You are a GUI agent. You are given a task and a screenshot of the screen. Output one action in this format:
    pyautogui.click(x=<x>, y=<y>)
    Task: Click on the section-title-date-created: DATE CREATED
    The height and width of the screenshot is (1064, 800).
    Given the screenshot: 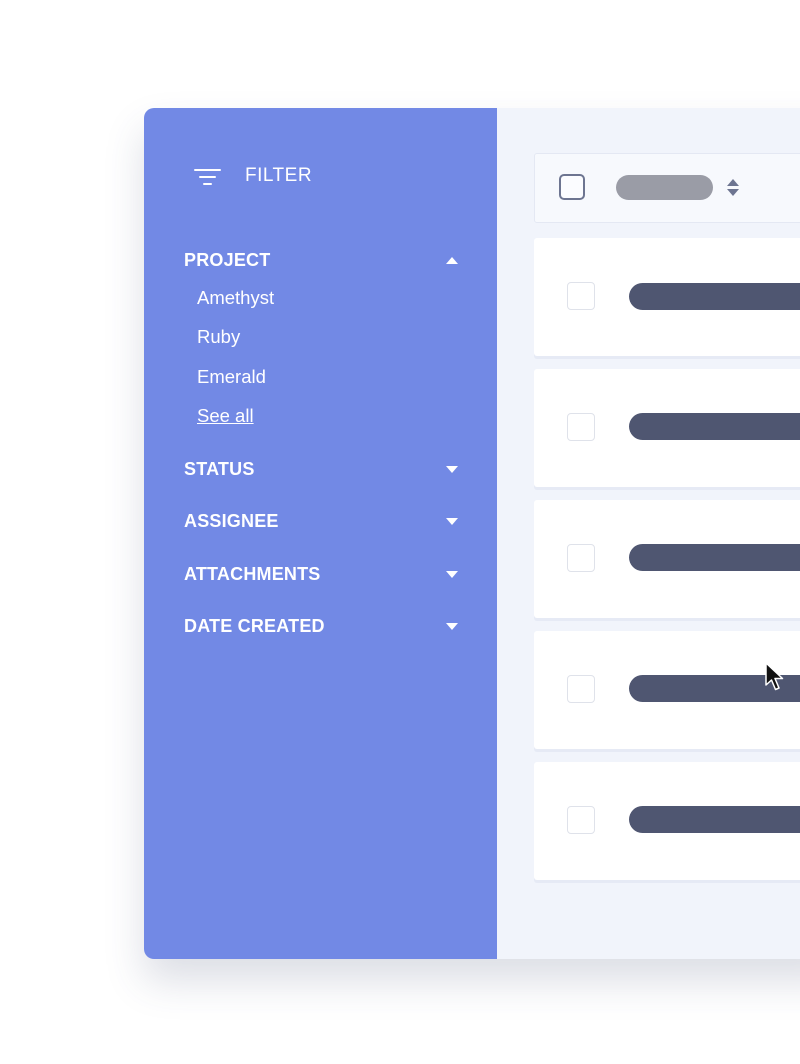 What is the action you would take?
    pyautogui.click(x=254, y=625)
    